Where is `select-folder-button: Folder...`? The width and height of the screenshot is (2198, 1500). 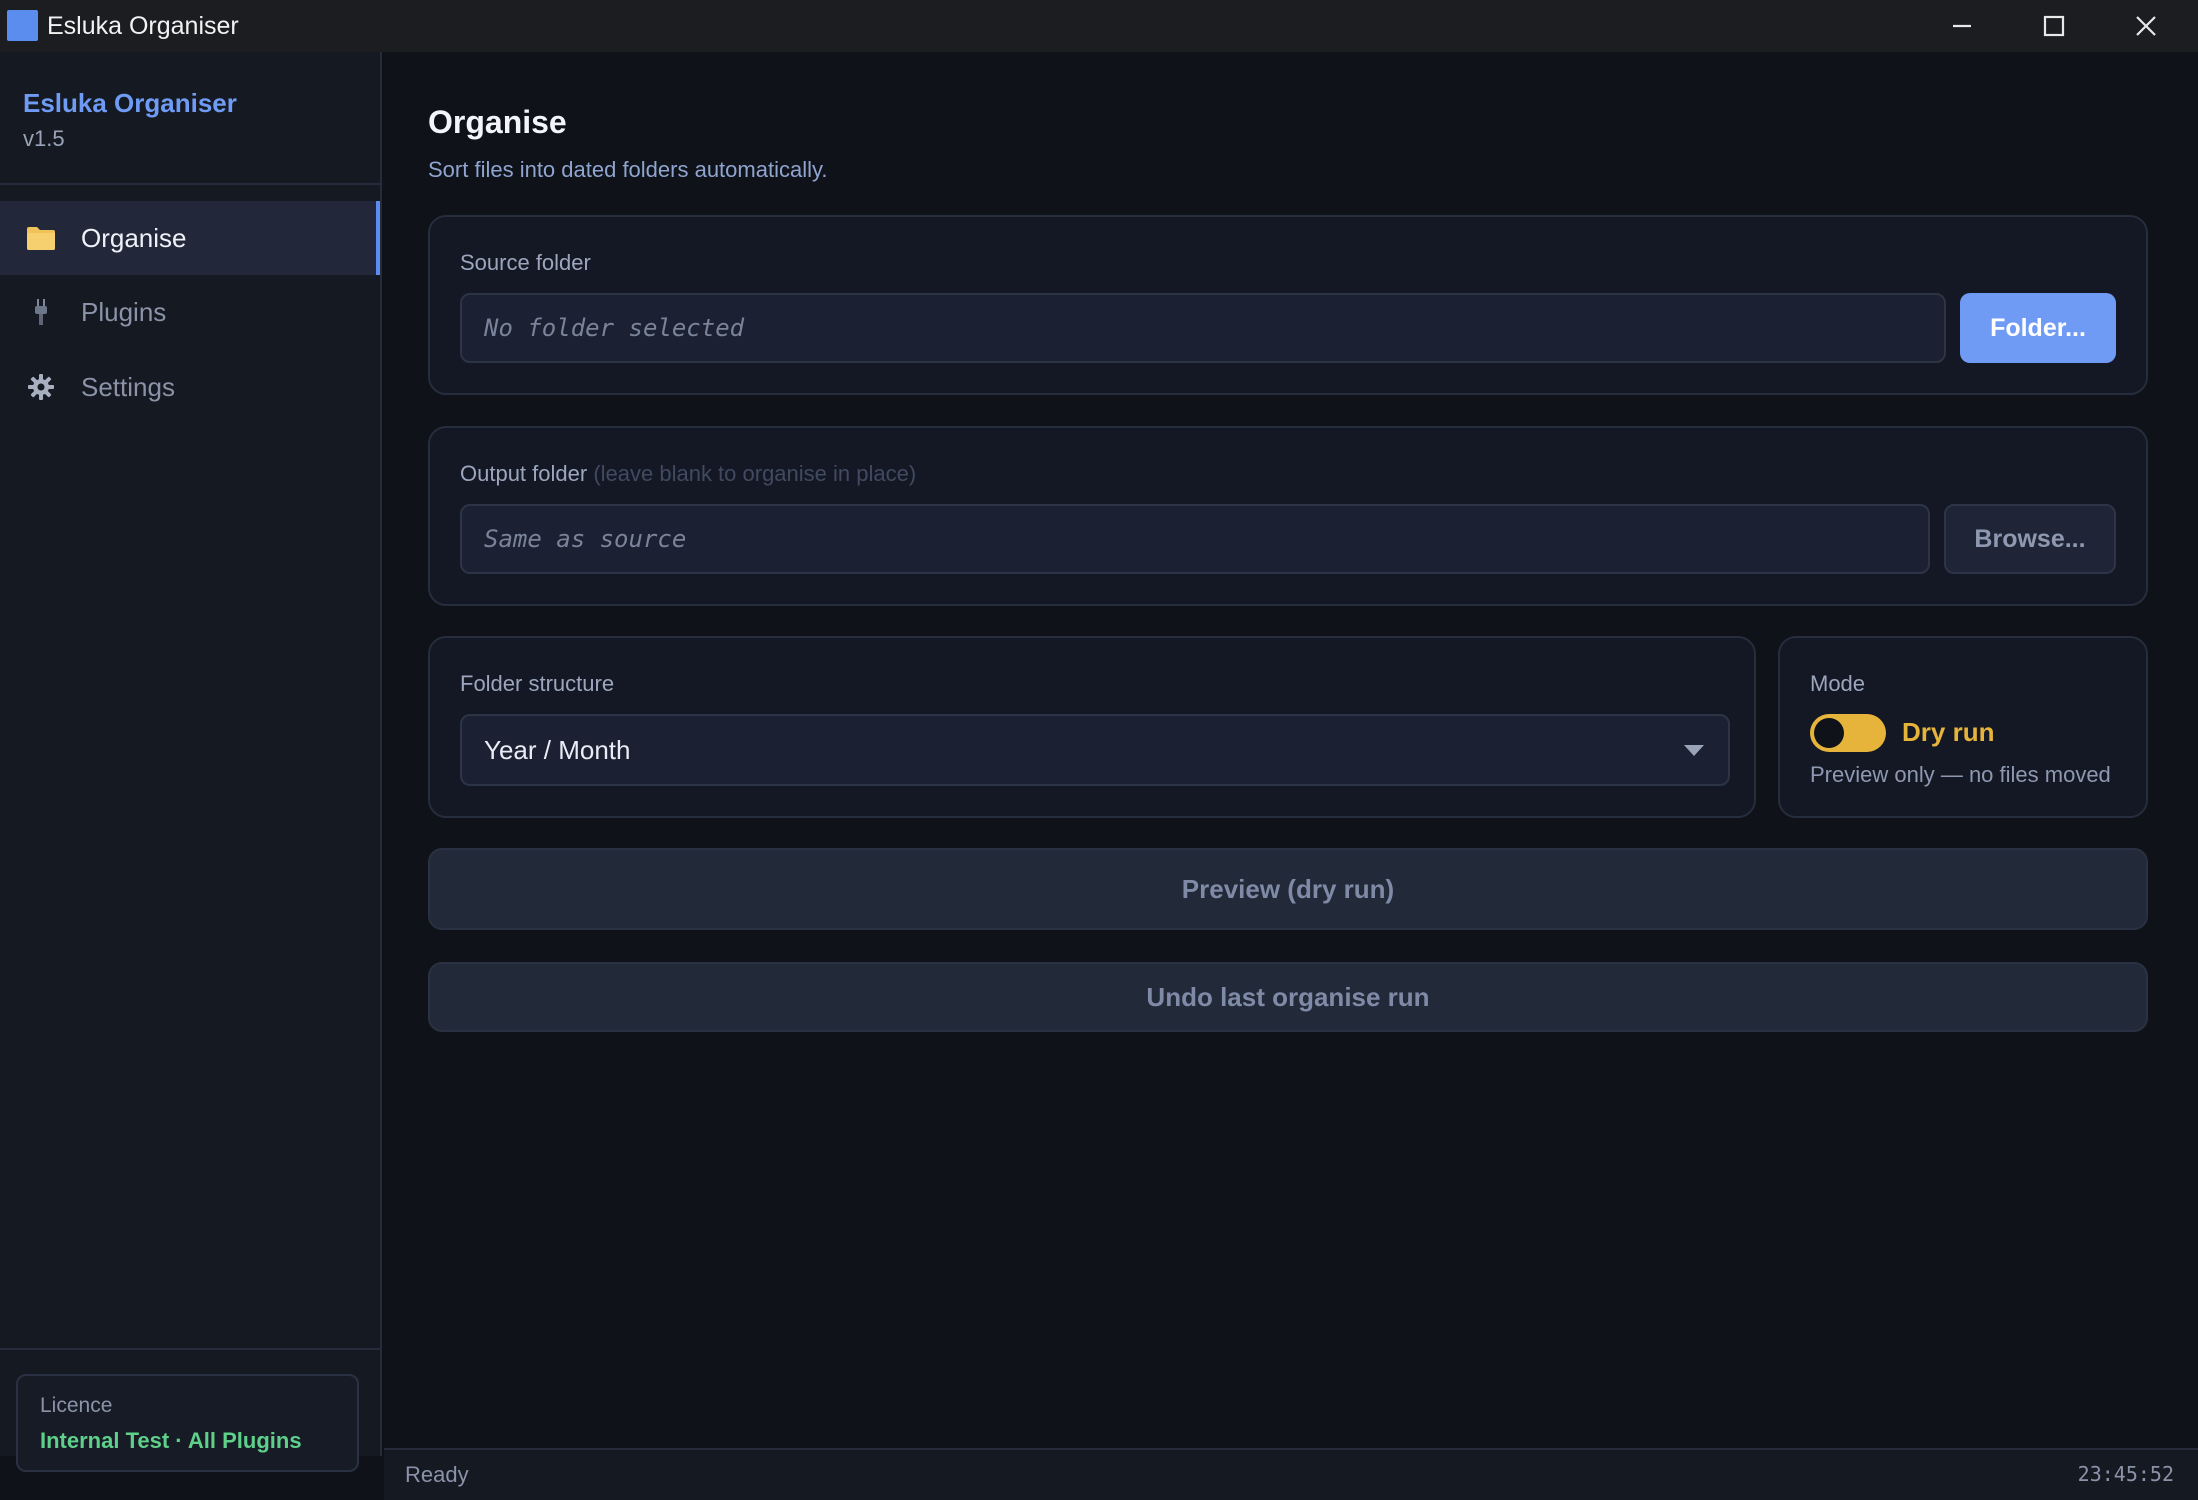
select-folder-button: Folder... is located at coordinates (2038, 328).